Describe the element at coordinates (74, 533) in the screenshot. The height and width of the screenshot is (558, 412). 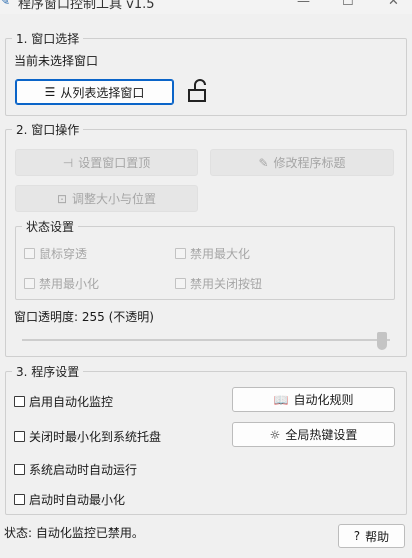
I see `status-text: 状态: 自动化监控已禁用。` at that location.